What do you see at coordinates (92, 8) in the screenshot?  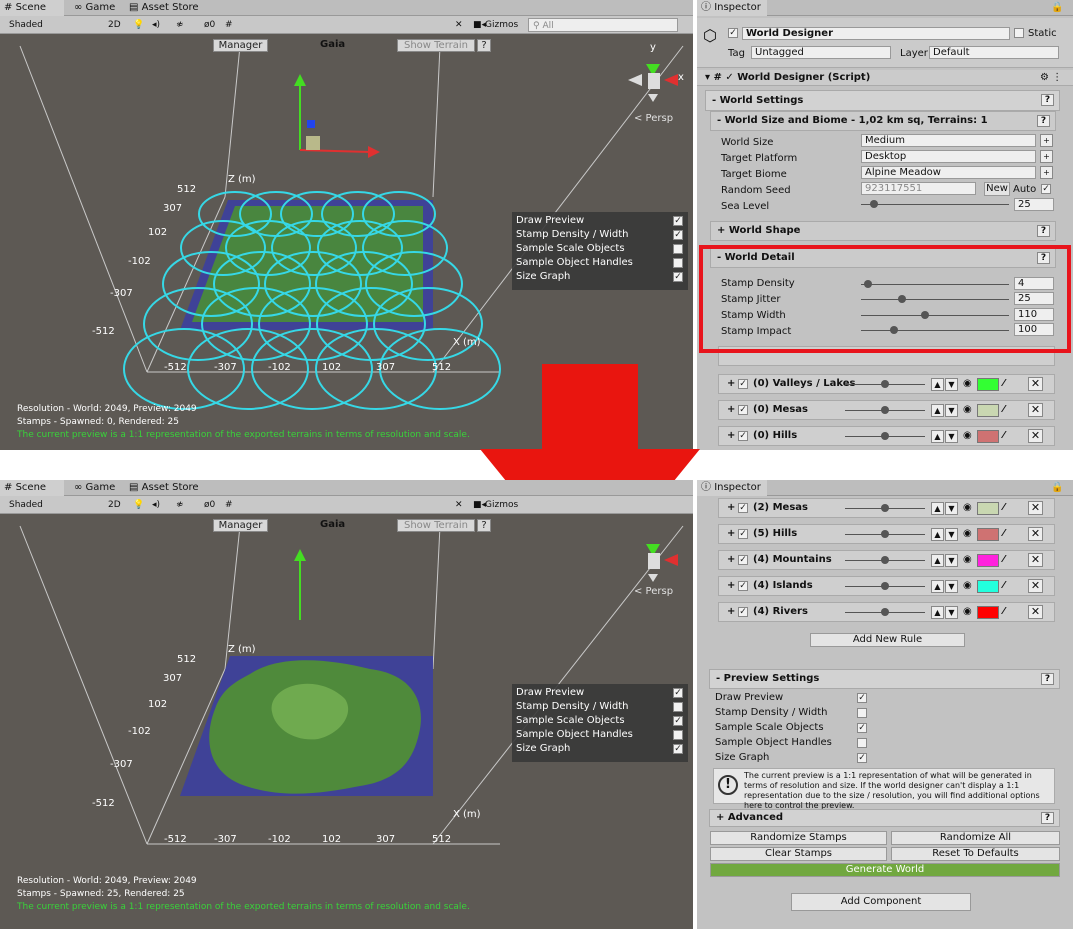 I see `tab-game: ∞ Game` at bounding box center [92, 8].